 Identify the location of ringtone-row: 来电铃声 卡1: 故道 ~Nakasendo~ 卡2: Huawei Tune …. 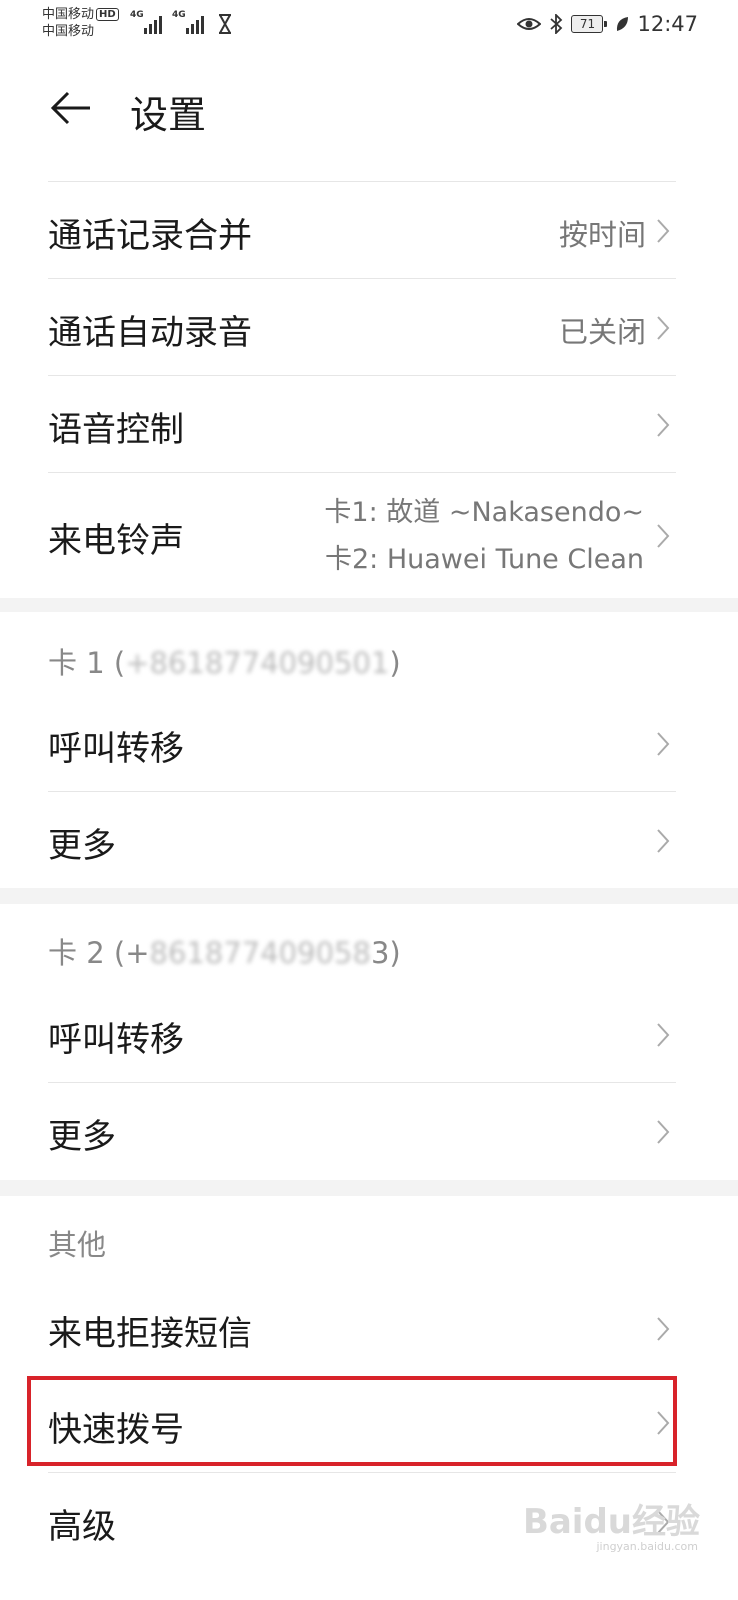
(362, 534).